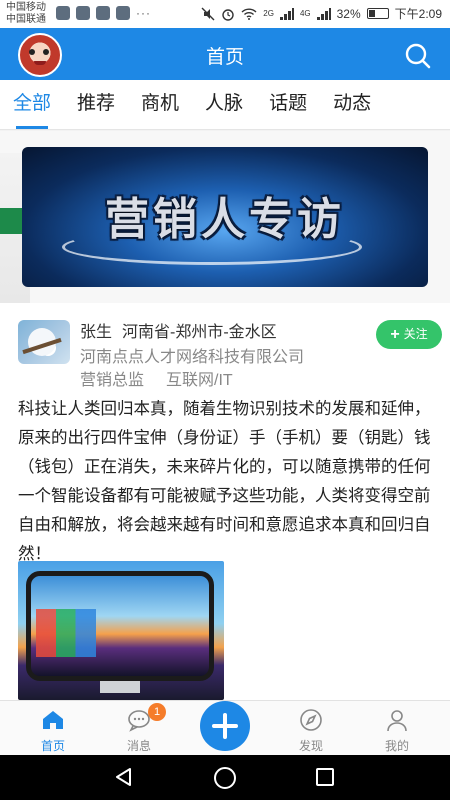  What do you see at coordinates (199, 380) in the screenshot?
I see `user-industry: 互联网/IT` at bounding box center [199, 380].